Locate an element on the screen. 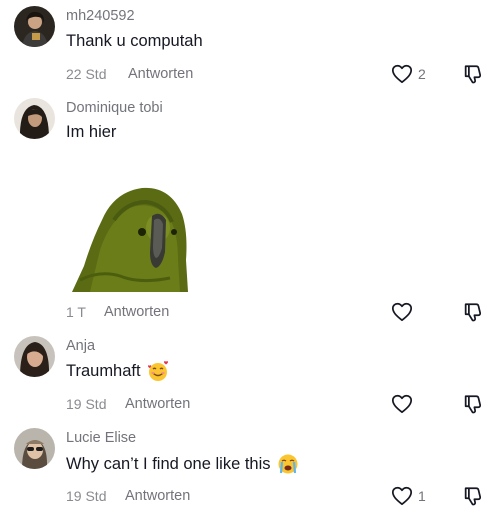 The image size is (500, 511). like-count: 2 is located at coordinates (422, 73).